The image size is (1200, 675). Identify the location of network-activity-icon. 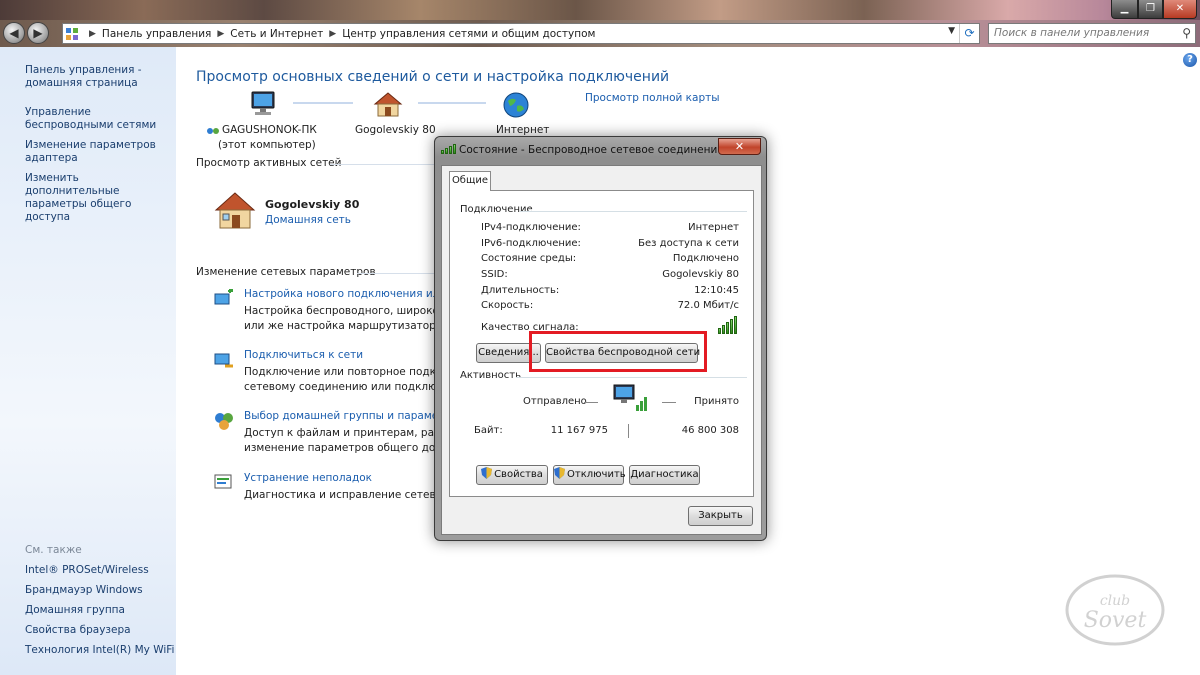
(630, 397).